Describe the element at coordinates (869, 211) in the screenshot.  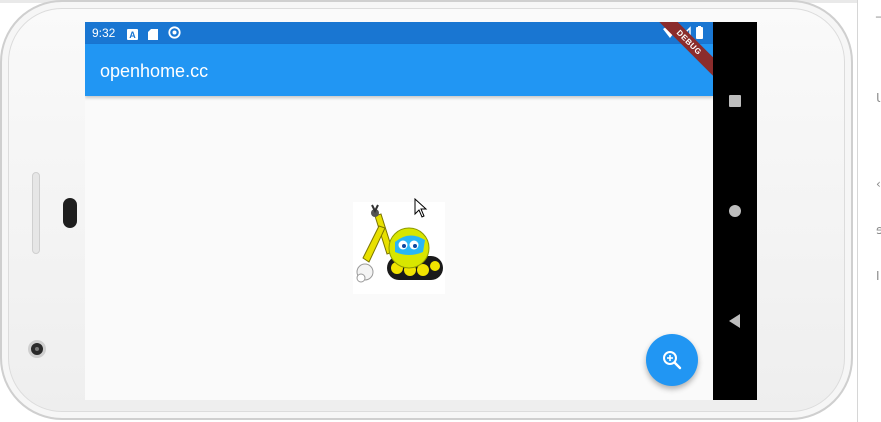
I see `side-panel: ‾ Ɩ ‹ ɘ Ⅰ` at that location.